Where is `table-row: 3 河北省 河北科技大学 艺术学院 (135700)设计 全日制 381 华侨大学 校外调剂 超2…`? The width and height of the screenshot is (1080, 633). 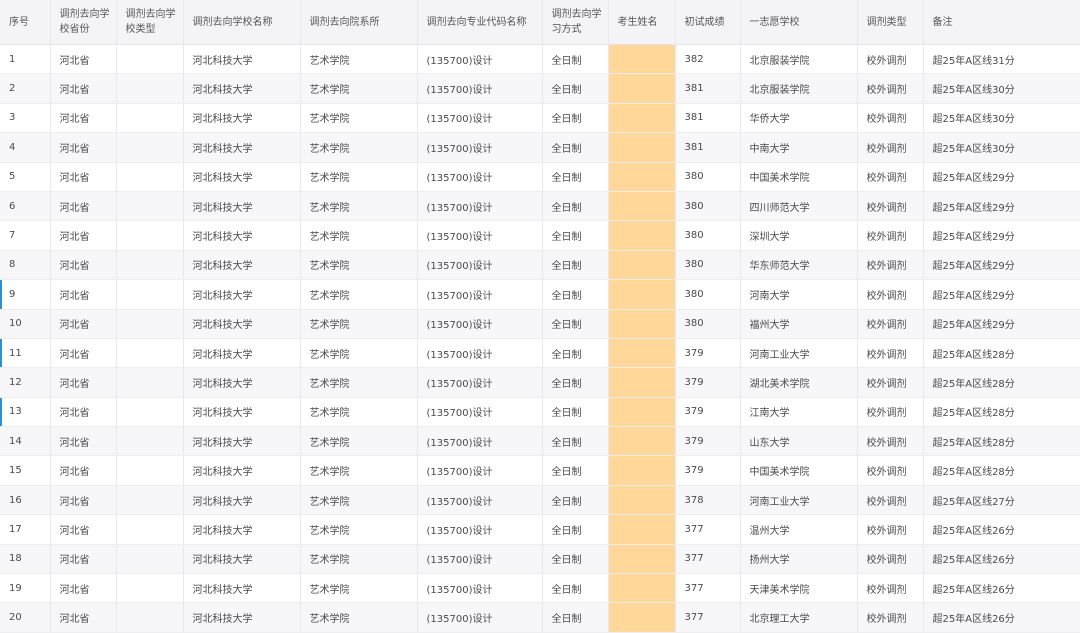 table-row: 3 河北省 河北科技大学 艺术学院 (135700)设计 全日制 381 华侨大学 校外调剂 超2… is located at coordinates (540, 118).